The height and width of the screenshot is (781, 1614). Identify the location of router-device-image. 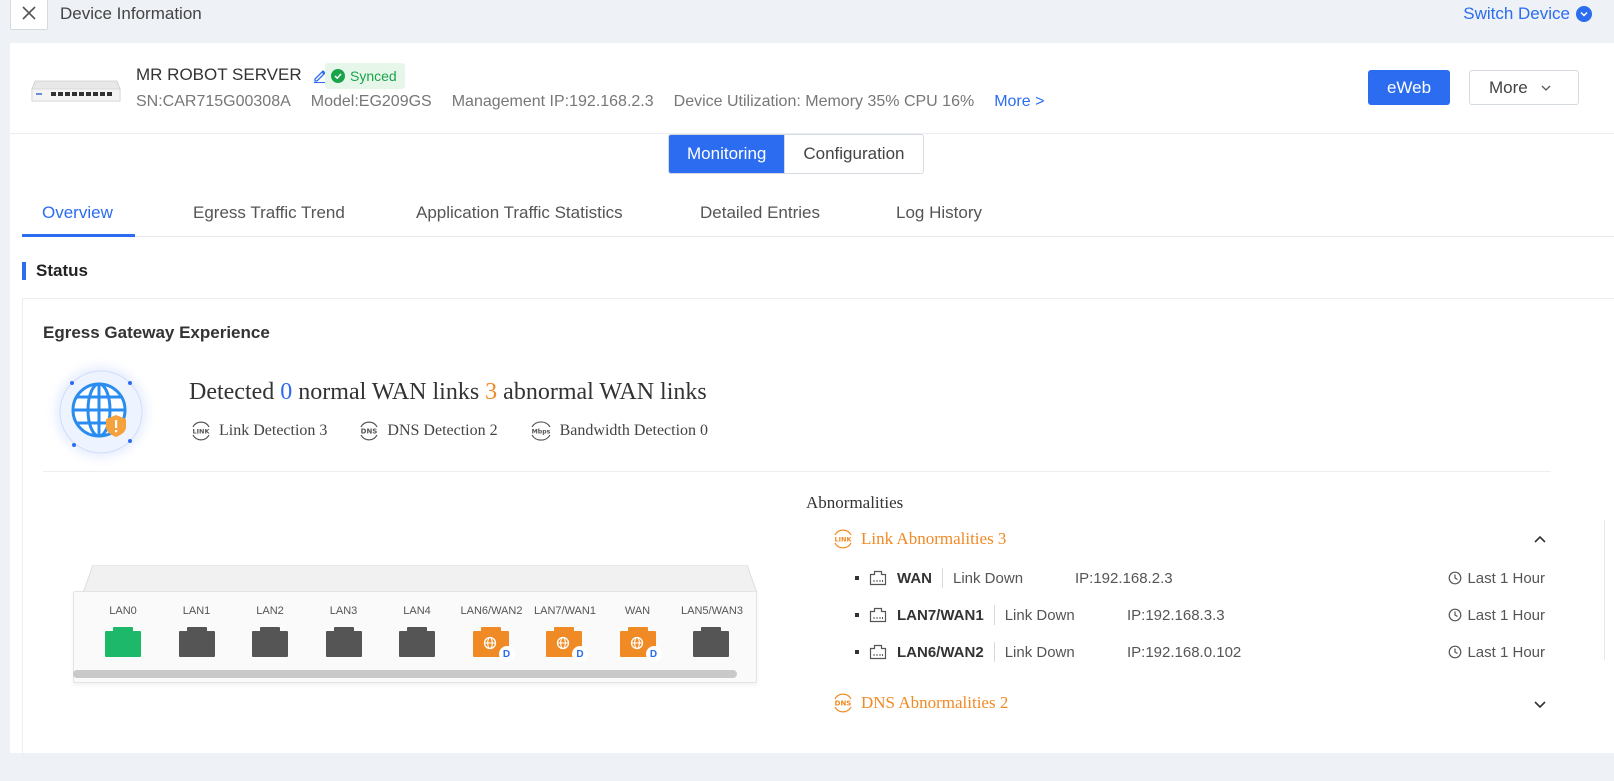
(76, 91).